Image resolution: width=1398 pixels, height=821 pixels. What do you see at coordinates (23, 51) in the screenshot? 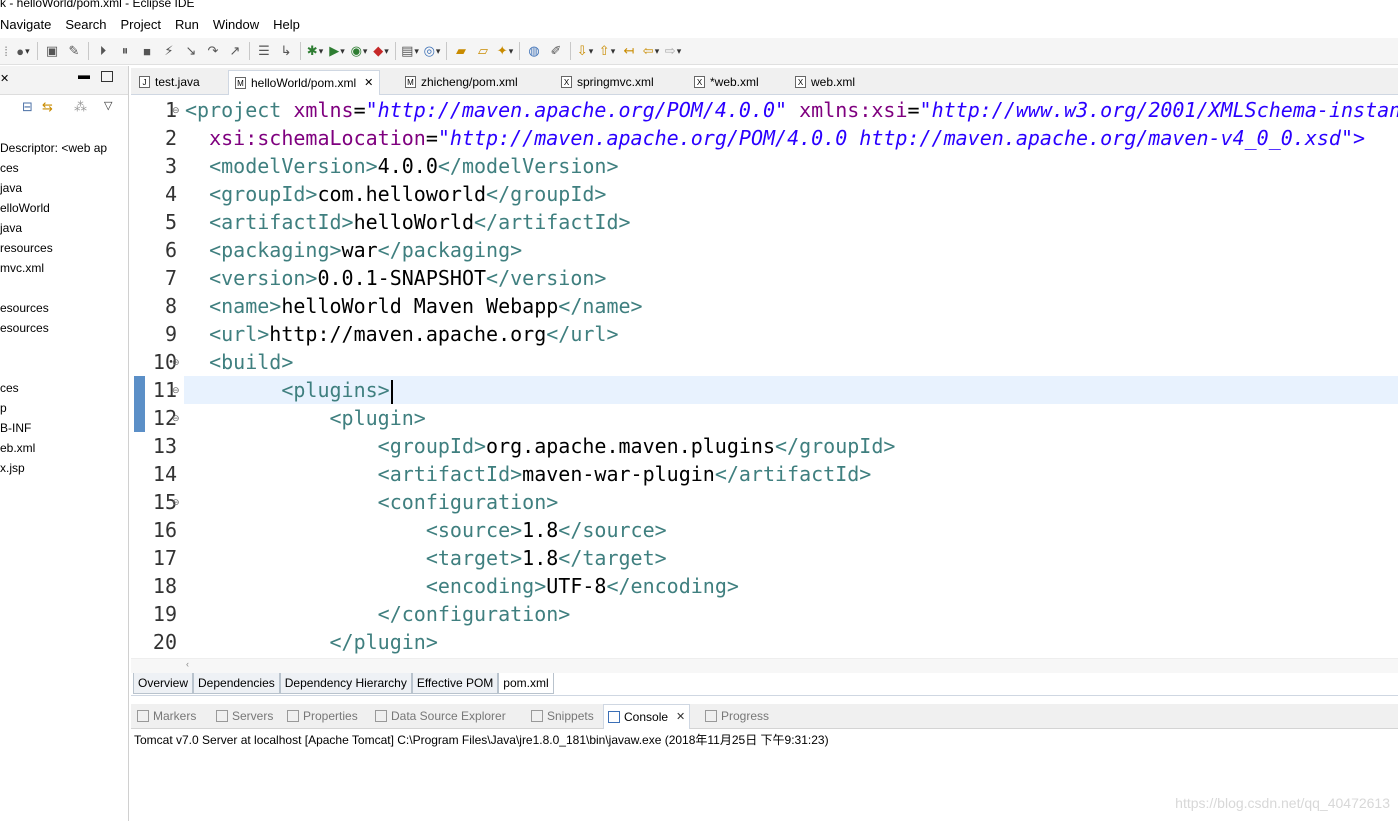
I see `user-icon: ●` at bounding box center [23, 51].